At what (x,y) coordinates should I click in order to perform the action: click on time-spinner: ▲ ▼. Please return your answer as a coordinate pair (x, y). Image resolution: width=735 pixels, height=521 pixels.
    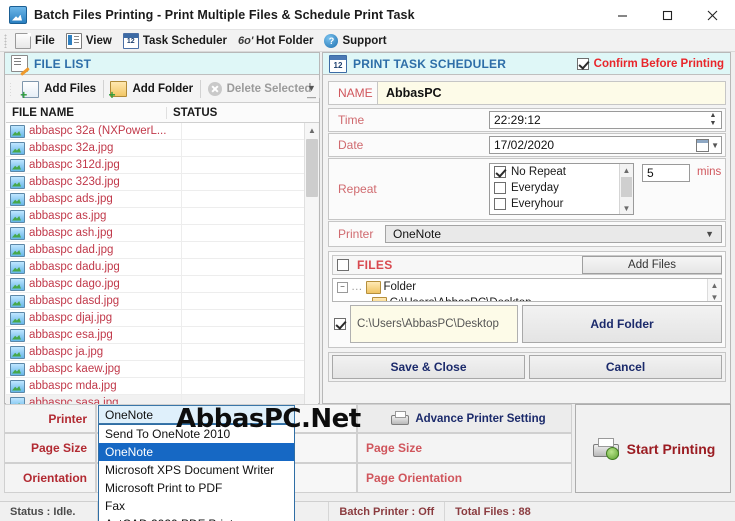
    Looking at the image, I should click on (713, 120).